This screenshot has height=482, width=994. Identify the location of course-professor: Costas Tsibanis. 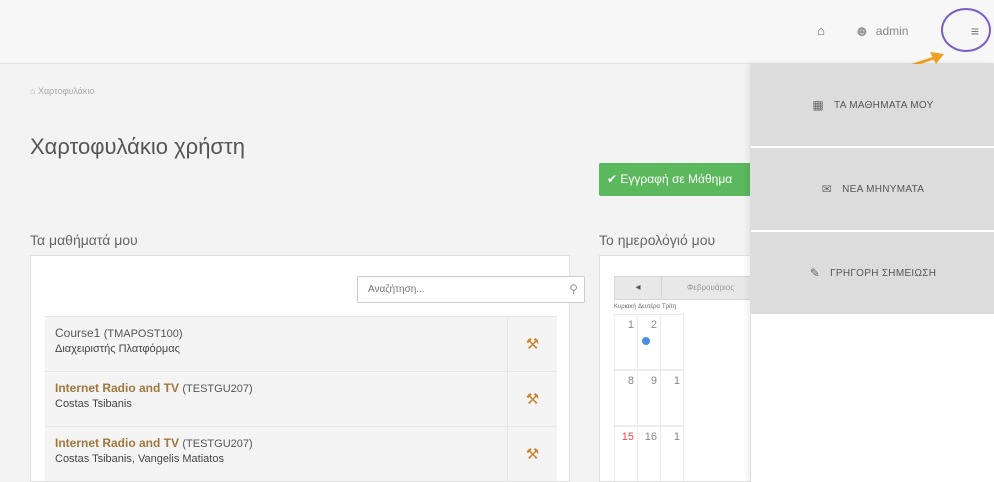
(93, 404).